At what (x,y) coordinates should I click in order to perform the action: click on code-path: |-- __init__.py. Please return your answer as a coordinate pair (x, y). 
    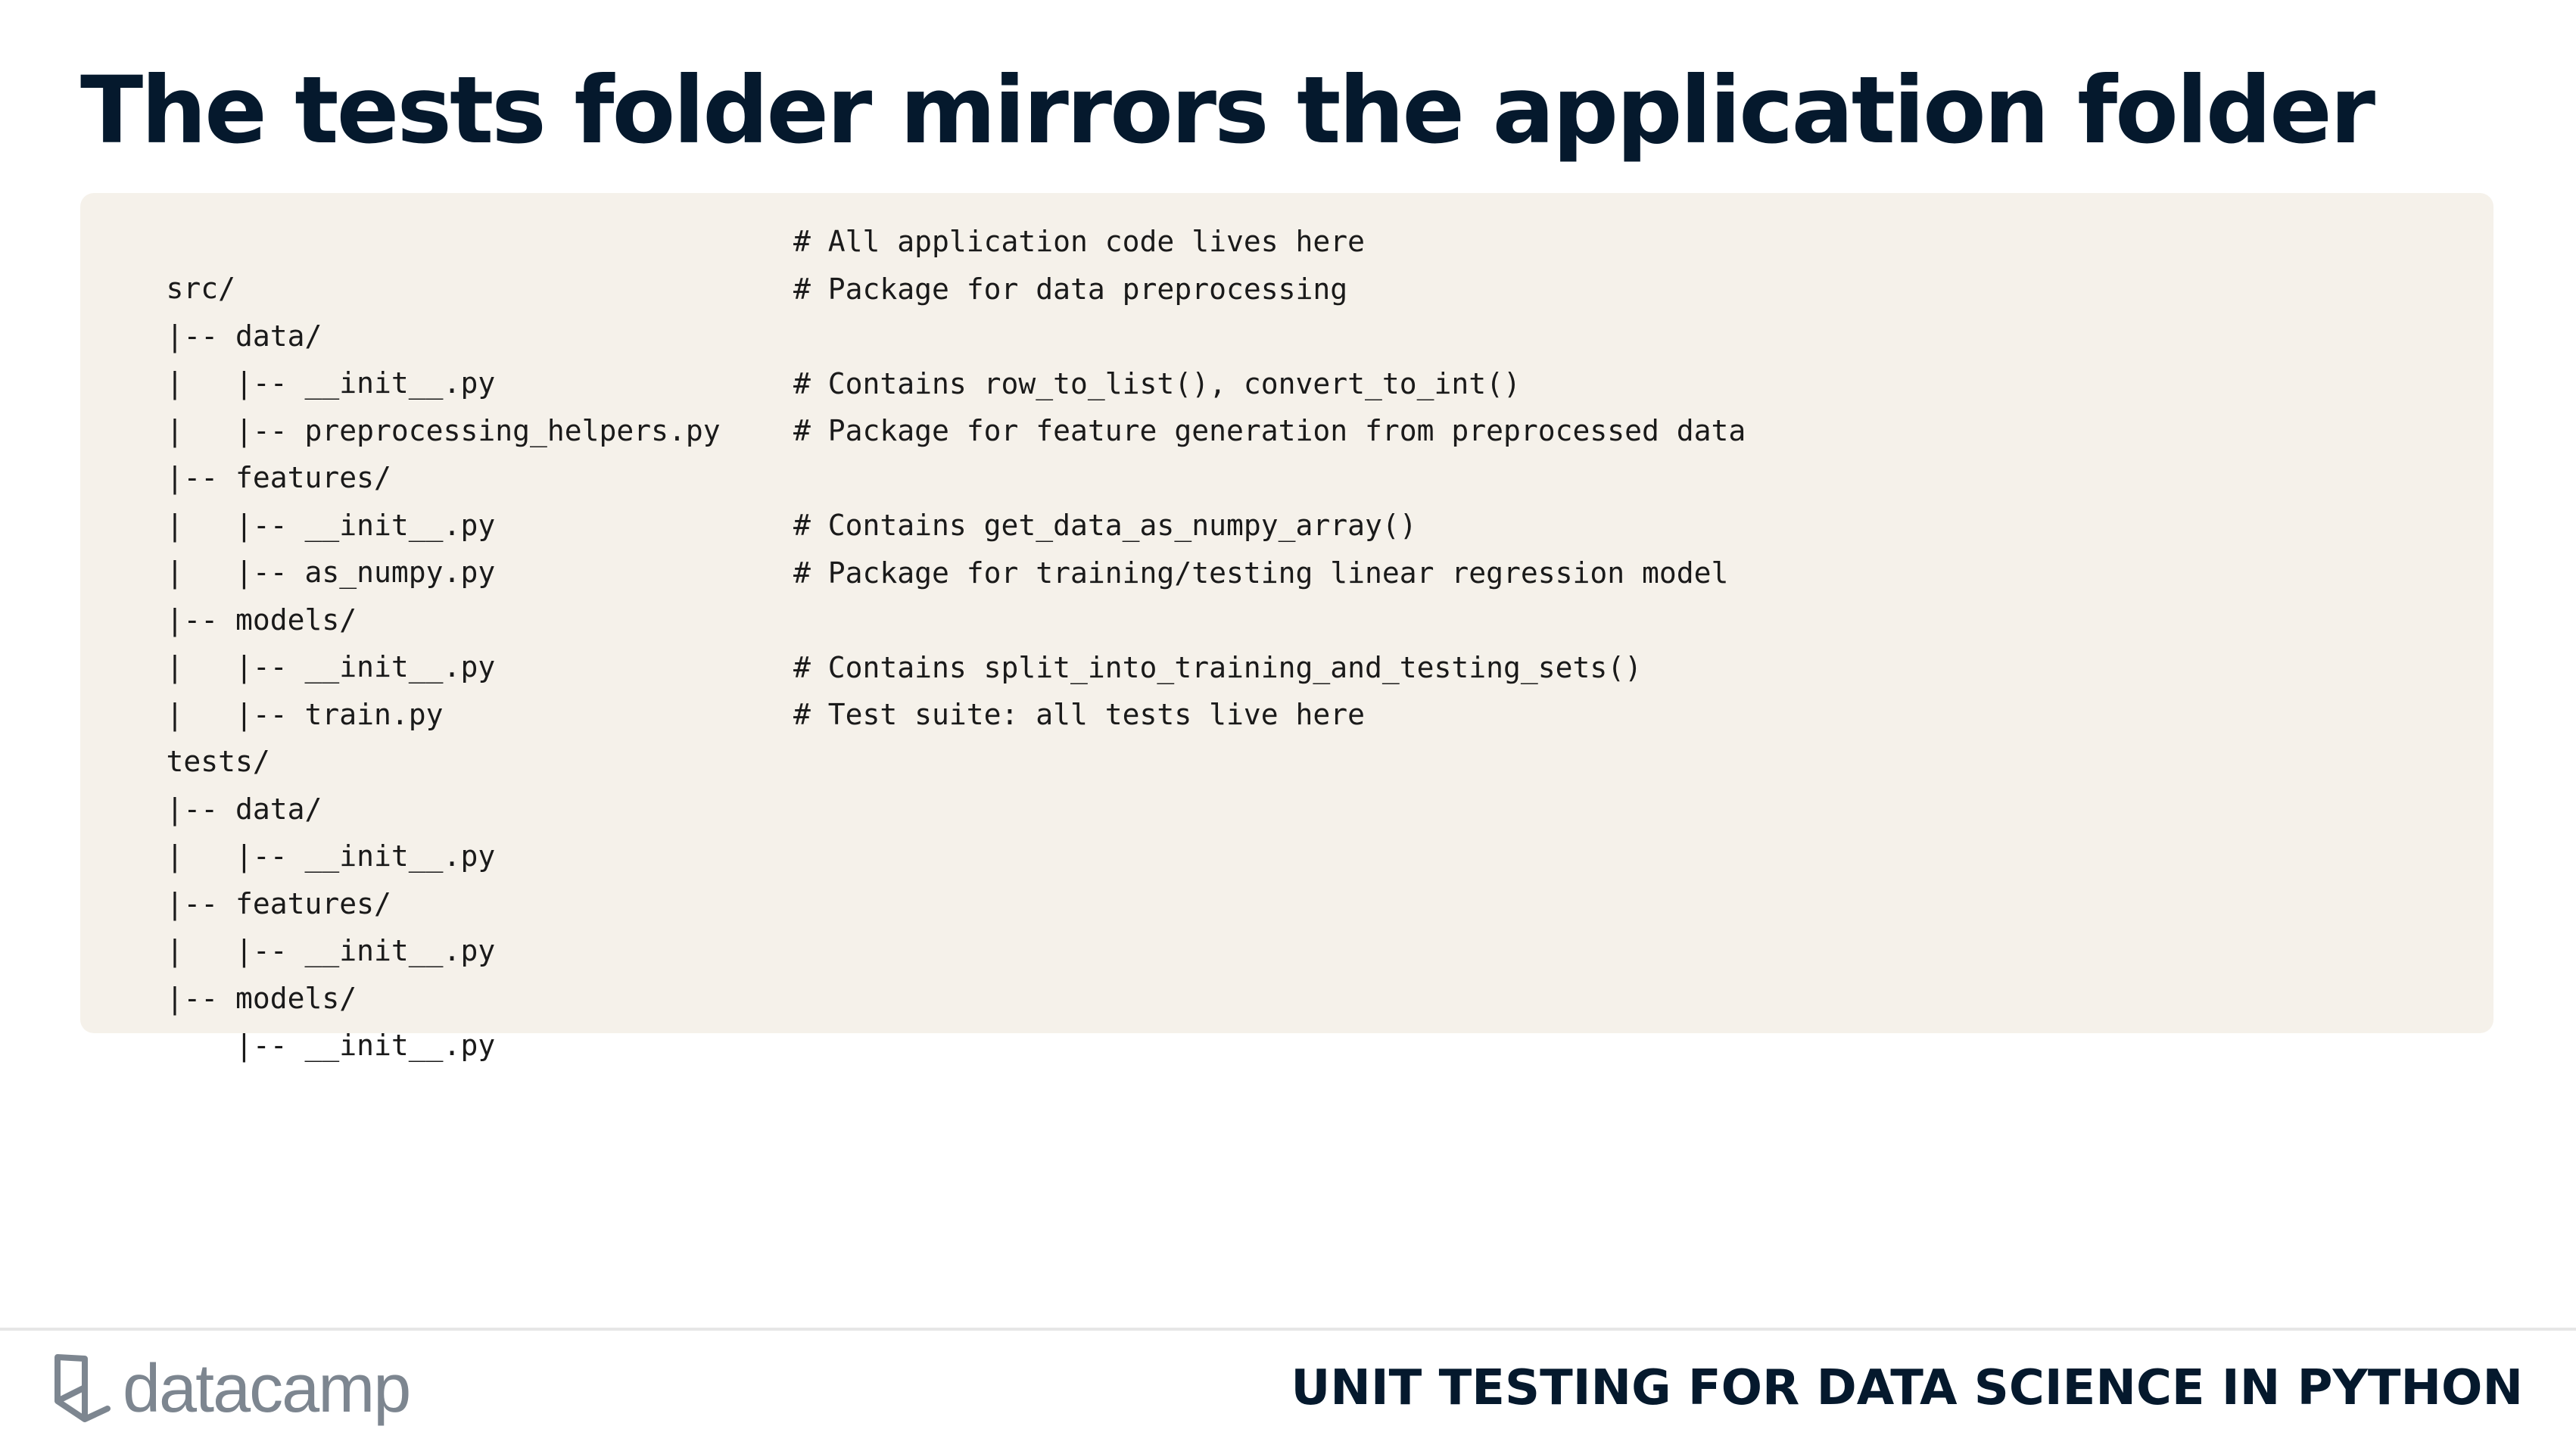
    Looking at the image, I should click on (331, 1045).